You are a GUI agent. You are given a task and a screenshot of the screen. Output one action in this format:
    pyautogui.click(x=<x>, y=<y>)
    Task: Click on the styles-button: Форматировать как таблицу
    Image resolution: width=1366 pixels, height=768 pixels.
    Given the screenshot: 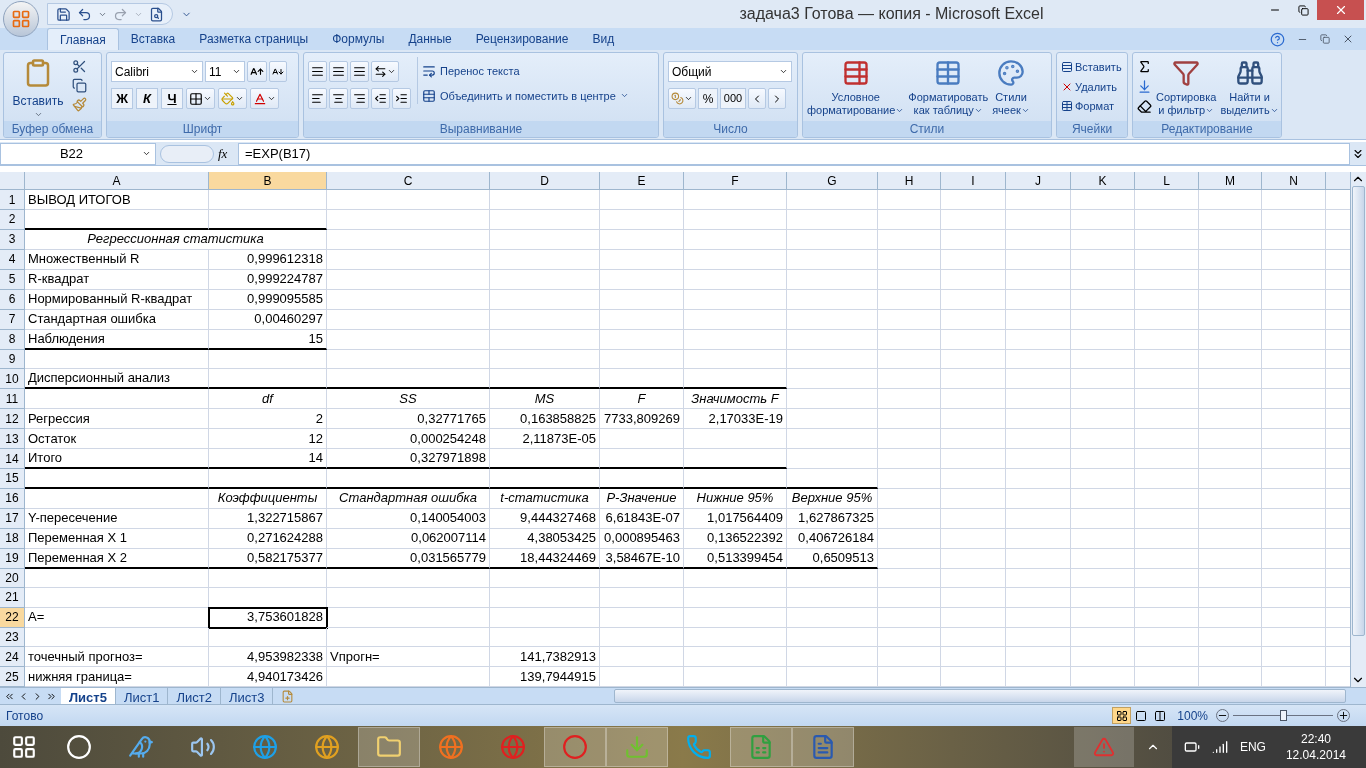 What is the action you would take?
    pyautogui.click(x=948, y=87)
    